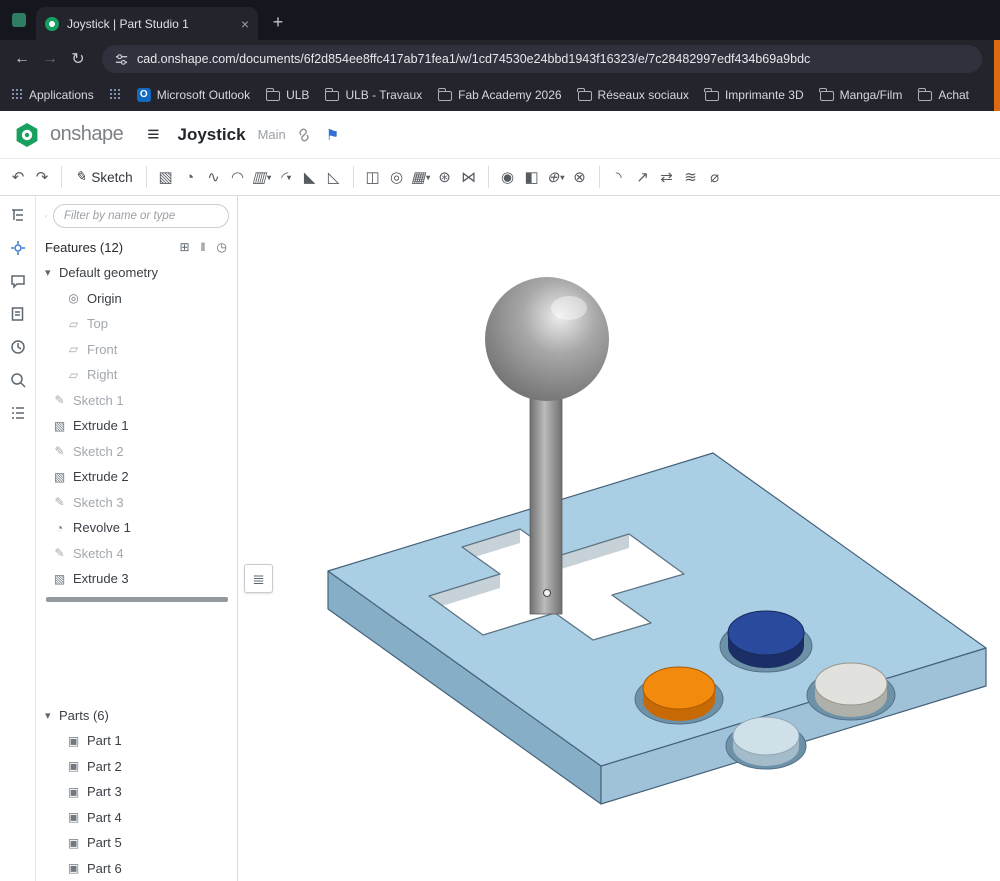  What do you see at coordinates (18, 281) in the screenshot?
I see `comments-icon` at bounding box center [18, 281].